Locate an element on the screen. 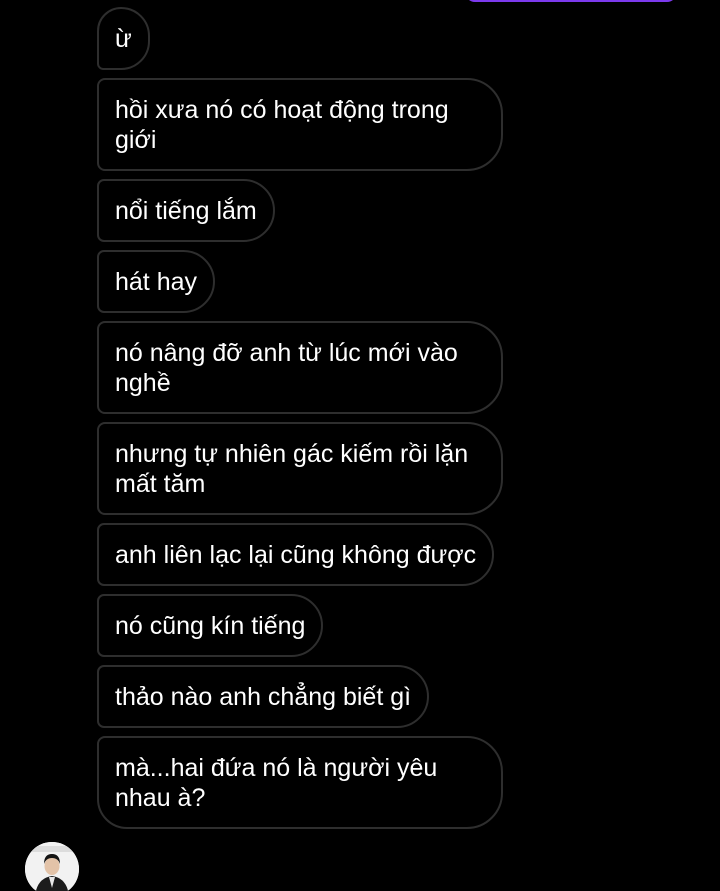 The width and height of the screenshot is (720, 891). received-message-bubble: nhưng tự nhiên gác kiếm rồi lặn mất tăm is located at coordinates (300, 468).